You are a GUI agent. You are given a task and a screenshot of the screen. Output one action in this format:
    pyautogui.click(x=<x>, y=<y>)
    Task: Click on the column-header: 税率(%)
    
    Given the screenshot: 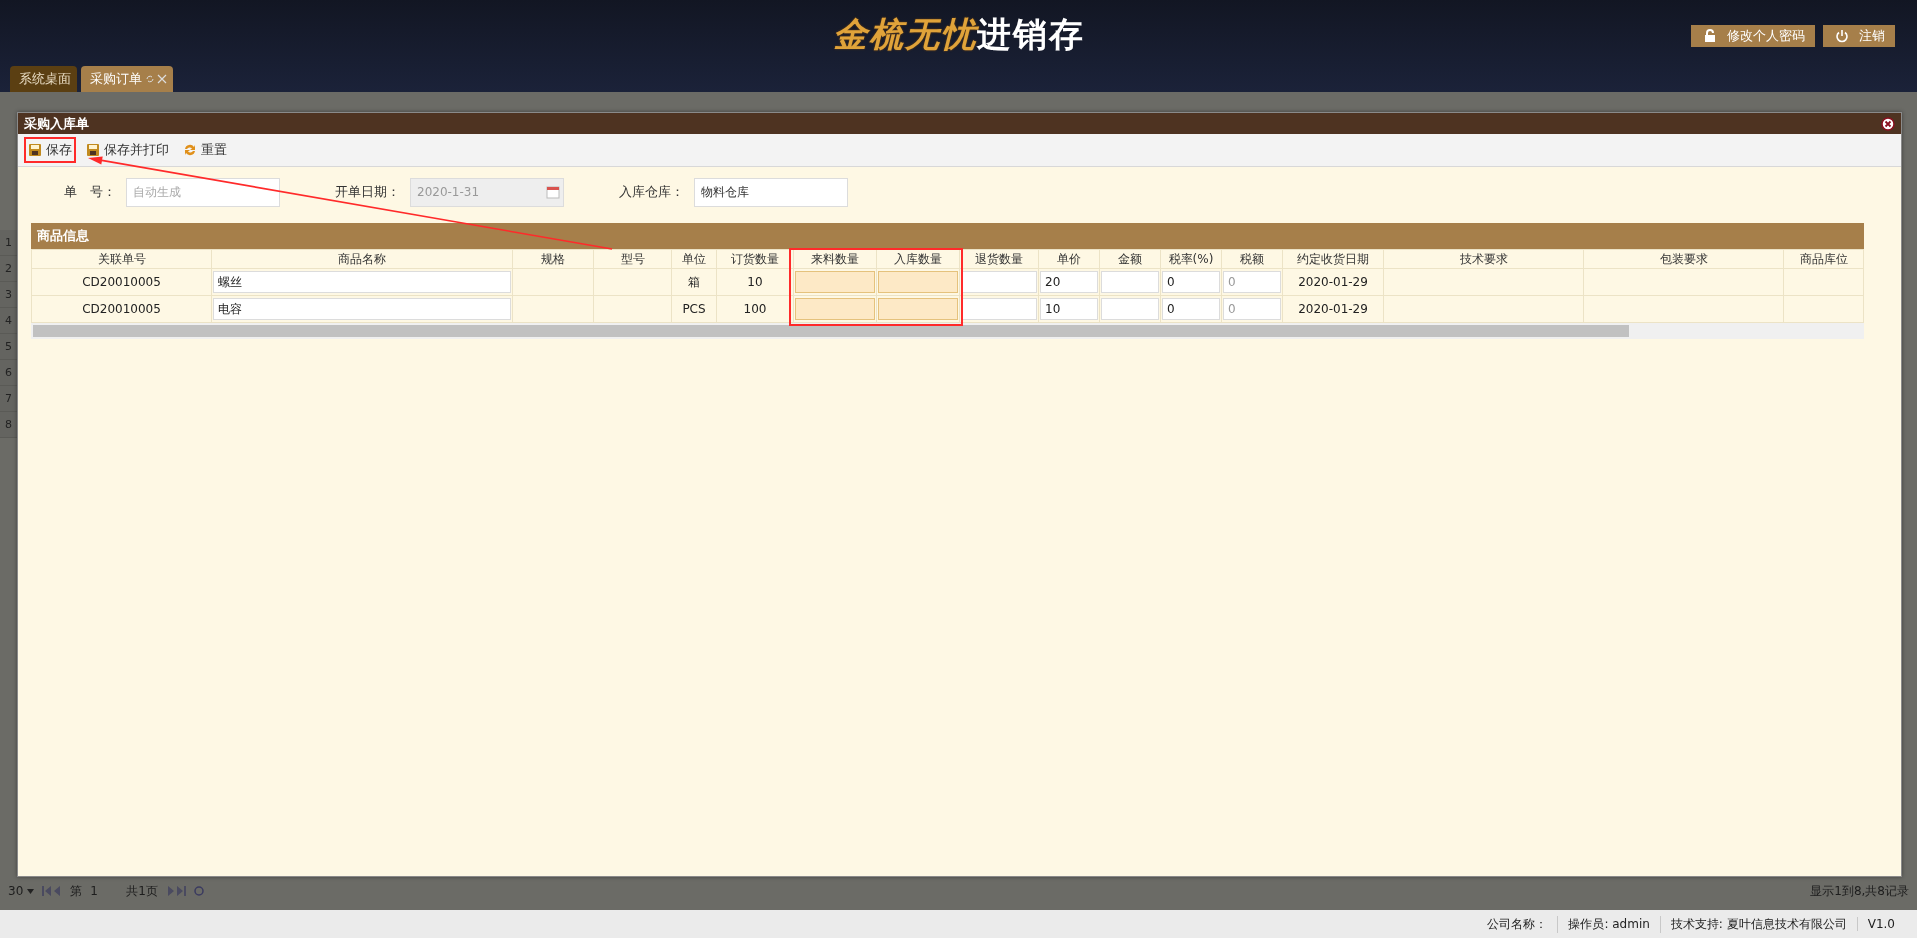 What is the action you would take?
    pyautogui.click(x=1191, y=259)
    